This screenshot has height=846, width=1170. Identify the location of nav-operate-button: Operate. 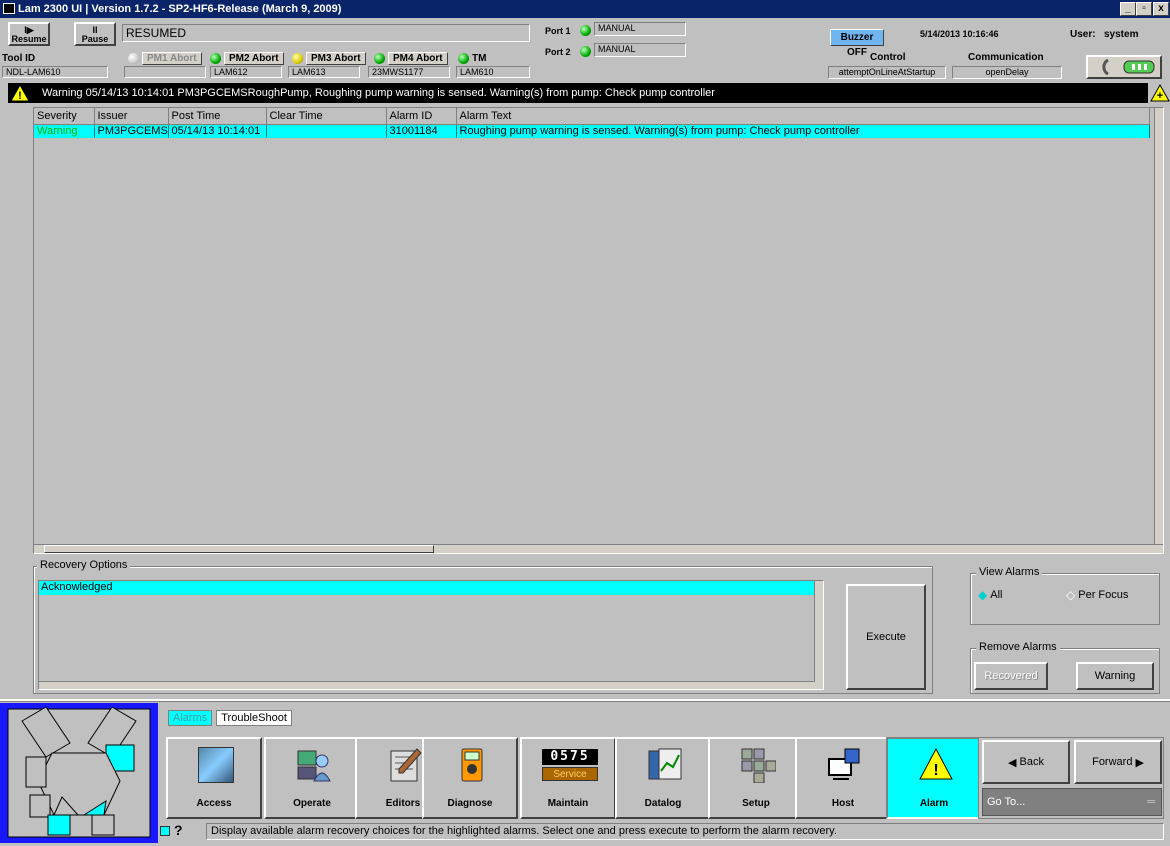
(312, 778).